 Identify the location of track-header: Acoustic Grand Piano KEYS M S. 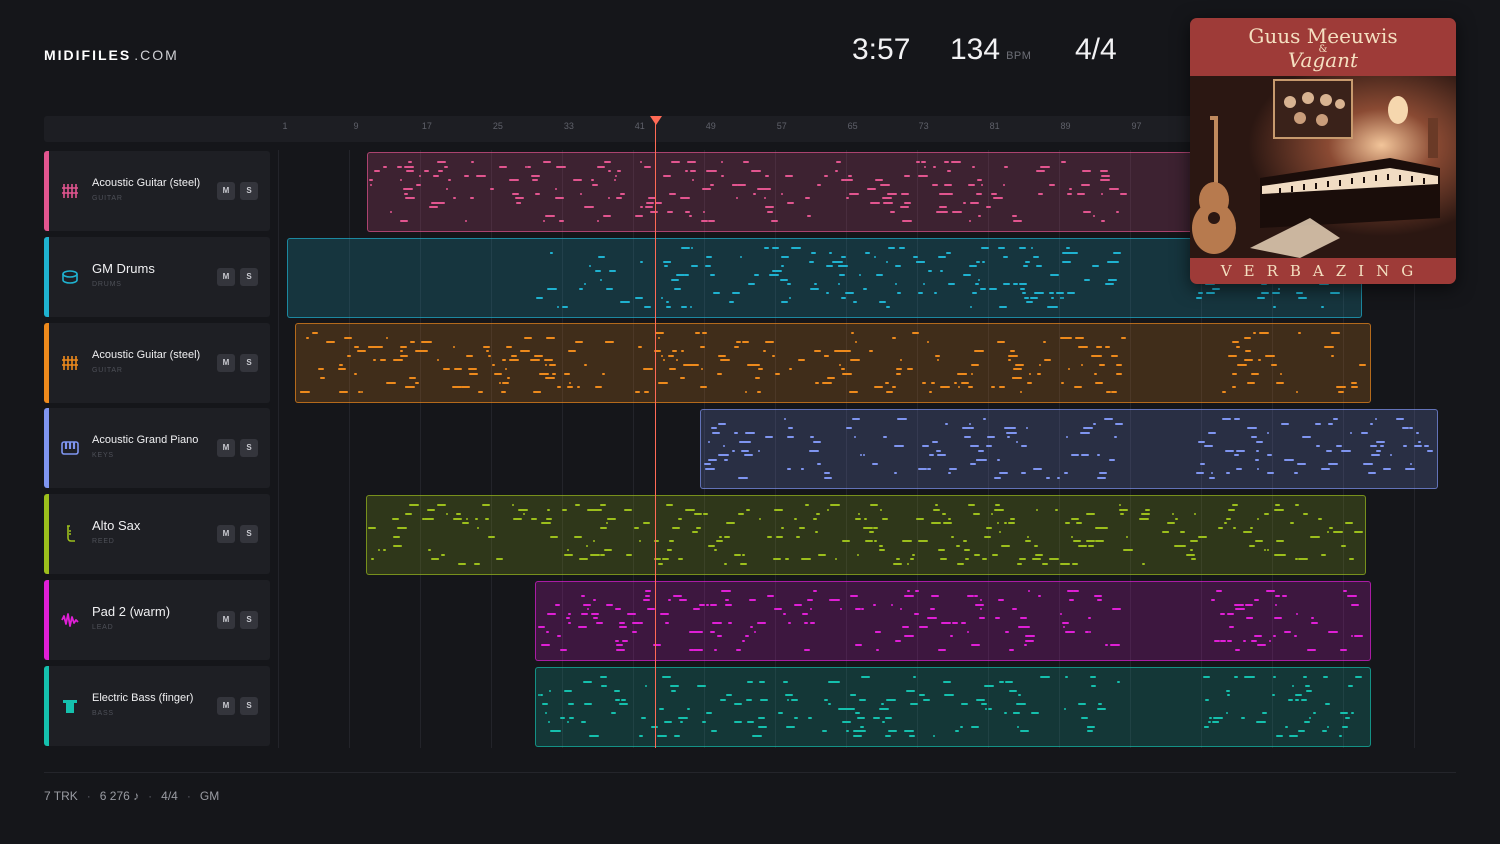
(157, 448).